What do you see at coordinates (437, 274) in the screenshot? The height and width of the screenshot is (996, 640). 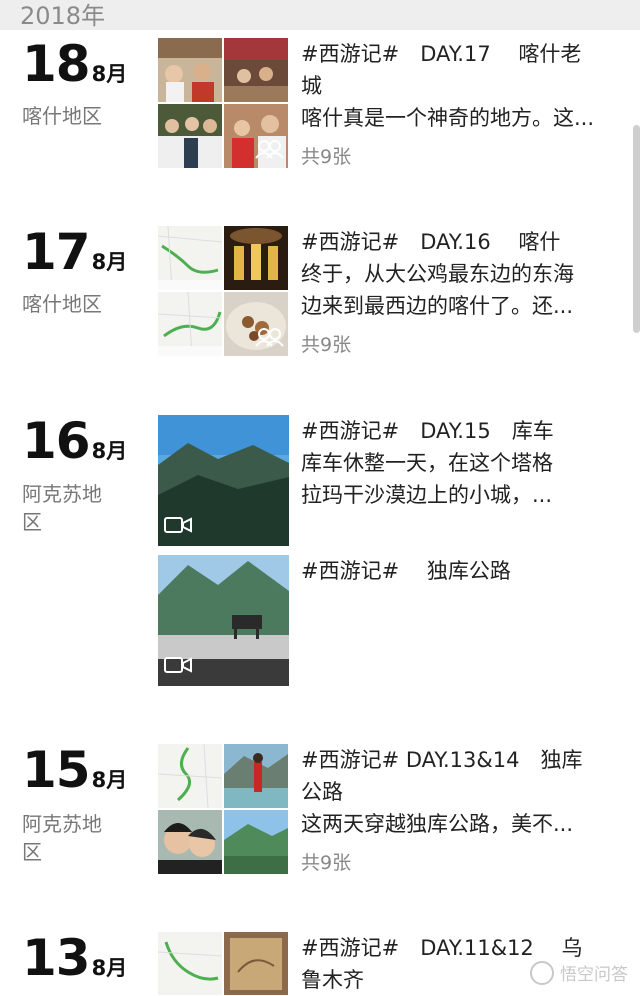 I see `post-text-line: 终于，从大公鸡最东边的东海` at bounding box center [437, 274].